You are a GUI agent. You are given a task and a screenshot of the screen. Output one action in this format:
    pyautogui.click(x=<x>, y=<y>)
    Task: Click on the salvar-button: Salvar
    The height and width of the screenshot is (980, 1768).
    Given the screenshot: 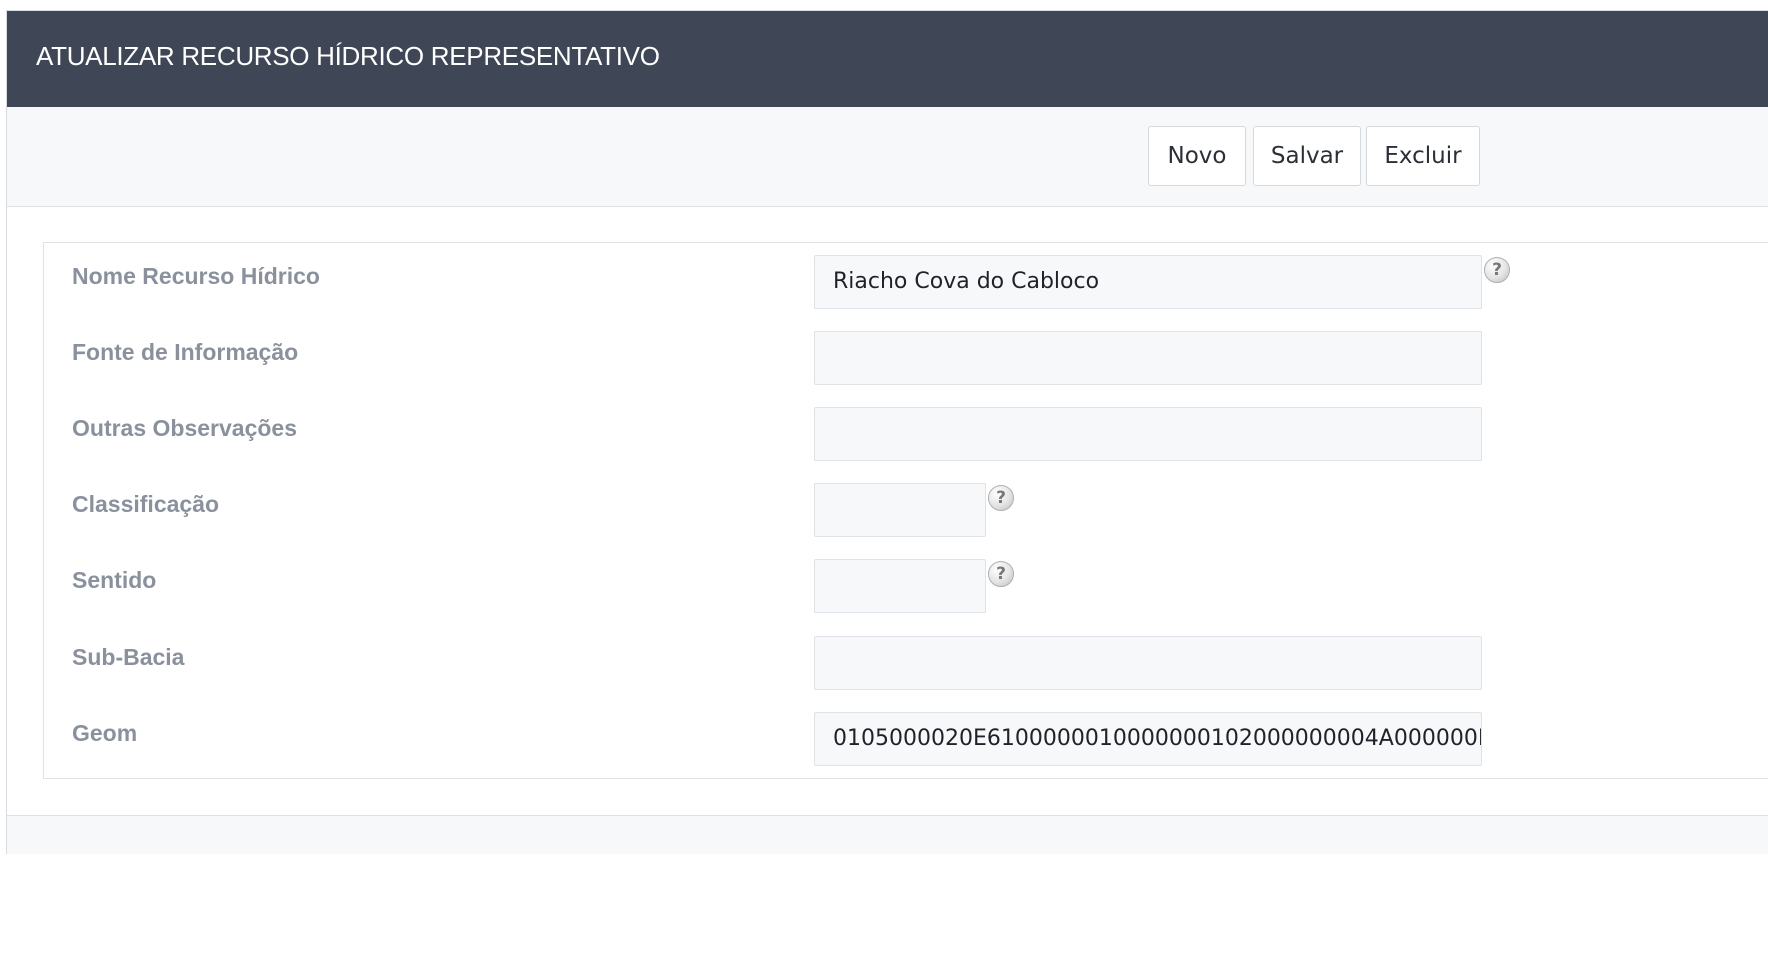 What is the action you would take?
    pyautogui.click(x=1307, y=156)
    